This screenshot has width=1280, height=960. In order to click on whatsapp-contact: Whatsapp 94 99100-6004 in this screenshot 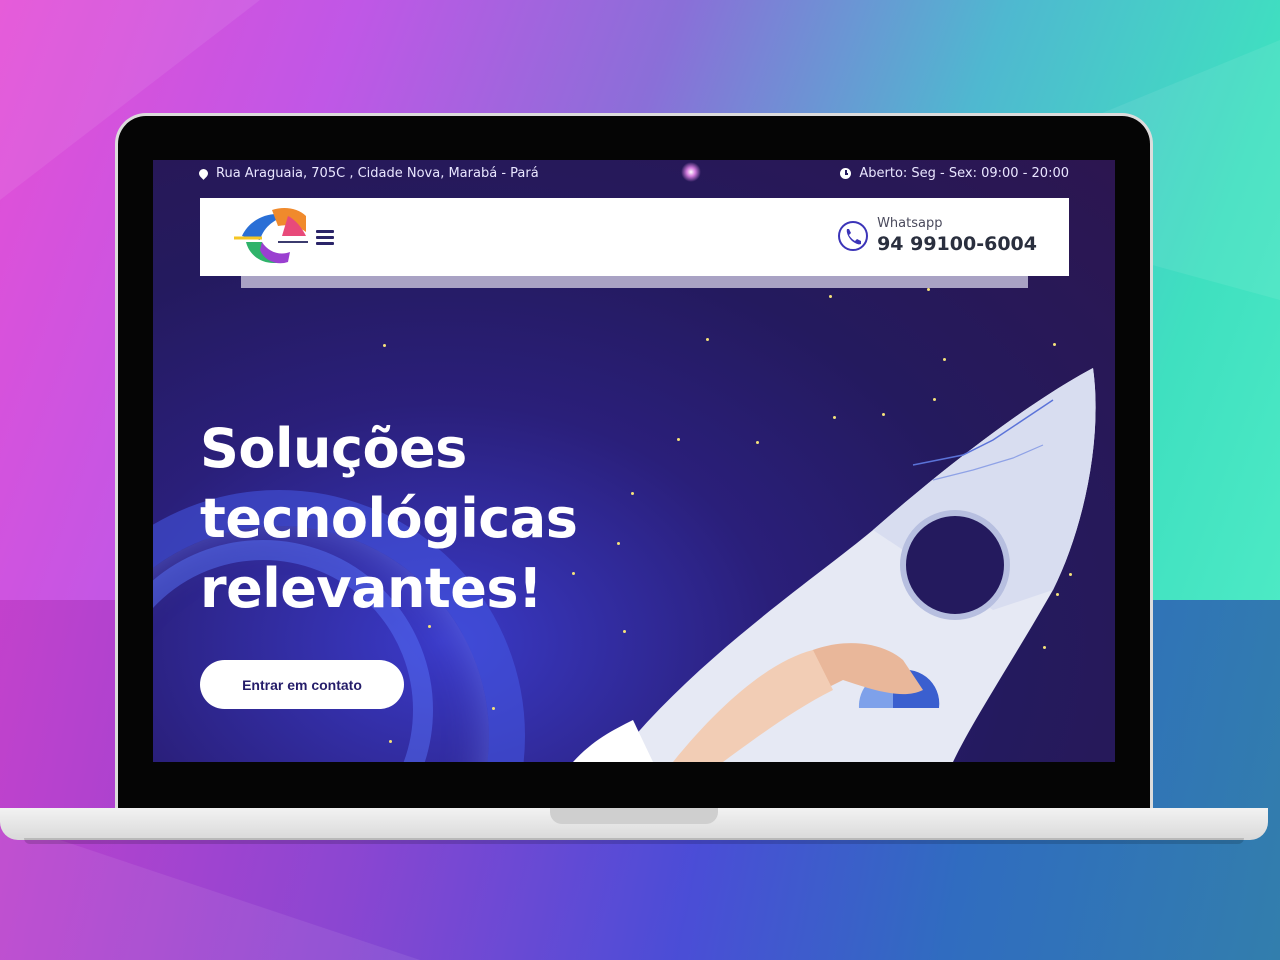, I will do `click(937, 236)`.